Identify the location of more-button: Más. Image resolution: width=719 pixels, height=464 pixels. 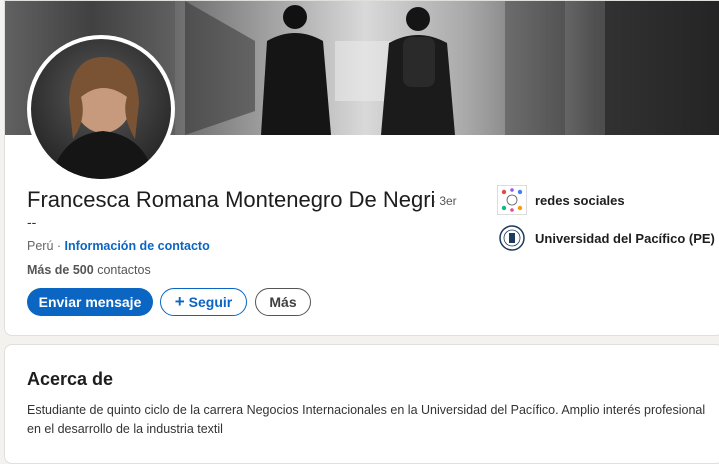
(283, 302).